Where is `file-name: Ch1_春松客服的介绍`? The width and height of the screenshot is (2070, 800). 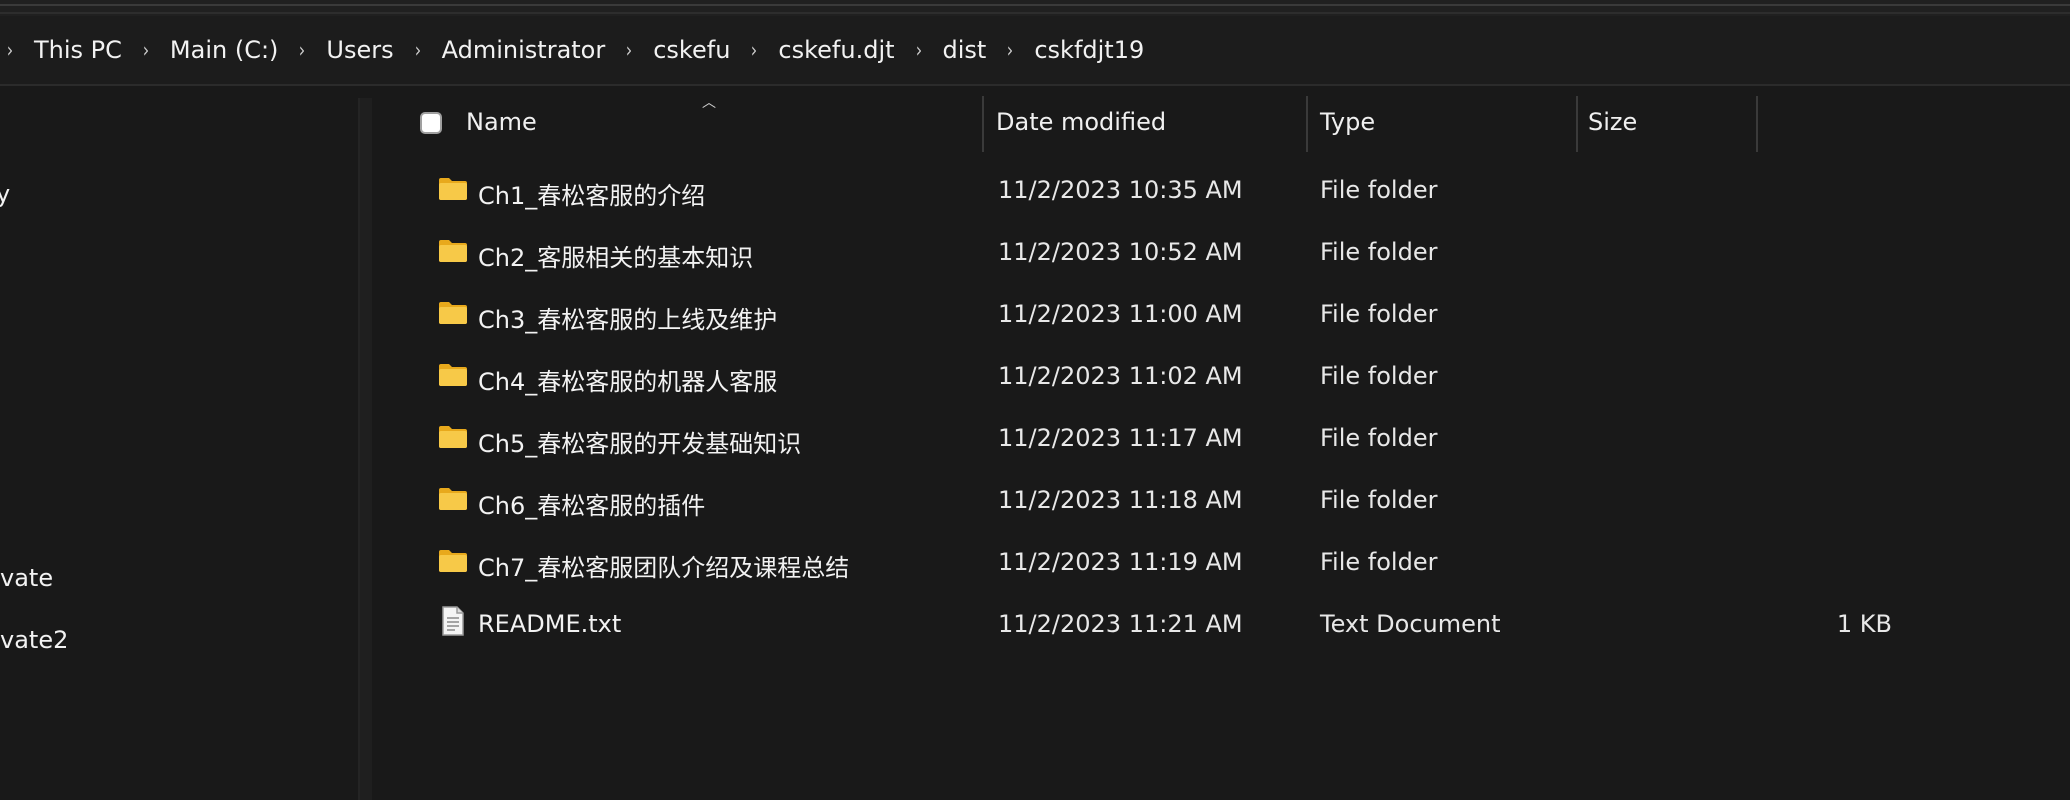
file-name: Ch1_春松客服的介绍 is located at coordinates (592, 196).